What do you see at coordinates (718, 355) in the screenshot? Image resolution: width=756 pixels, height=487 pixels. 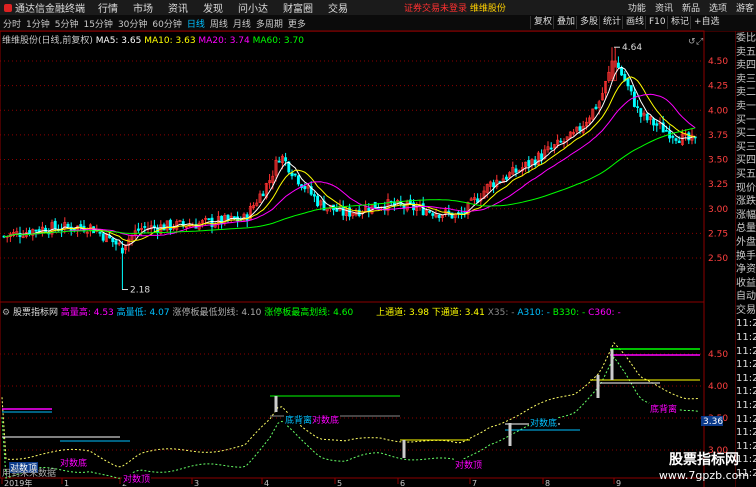 I see `indicator-axis-label: 4.50` at bounding box center [718, 355].